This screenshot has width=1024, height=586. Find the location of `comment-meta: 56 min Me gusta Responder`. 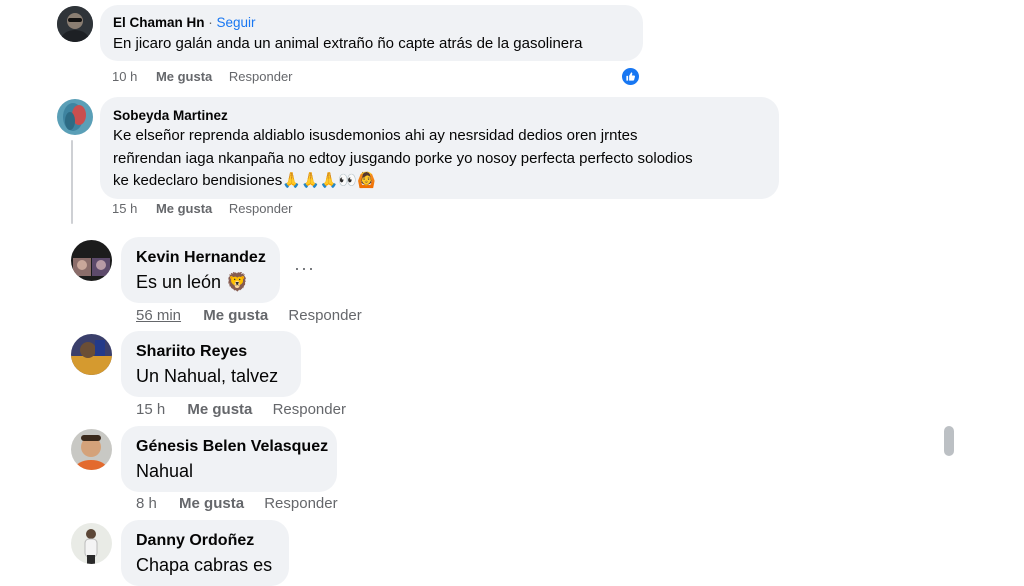

comment-meta: 56 min Me gusta Responder is located at coordinates (249, 315).